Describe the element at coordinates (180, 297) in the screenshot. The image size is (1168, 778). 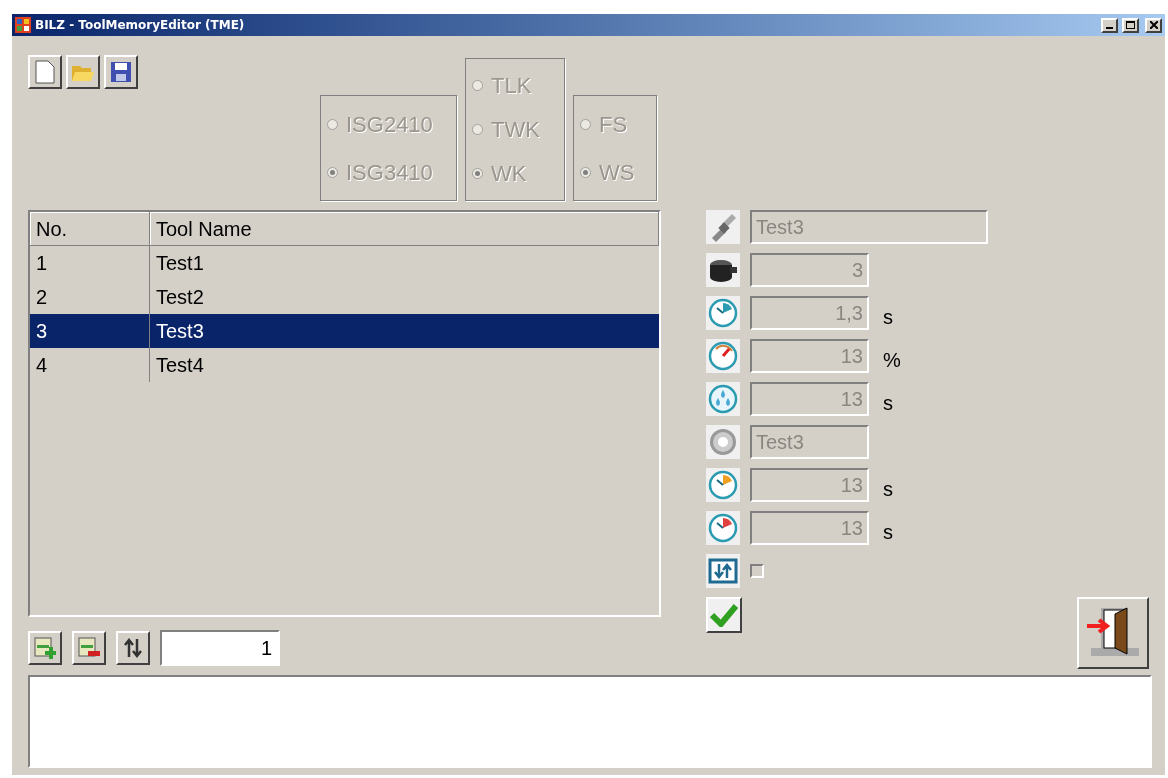
I see `table-cell-text: Test2` at that location.